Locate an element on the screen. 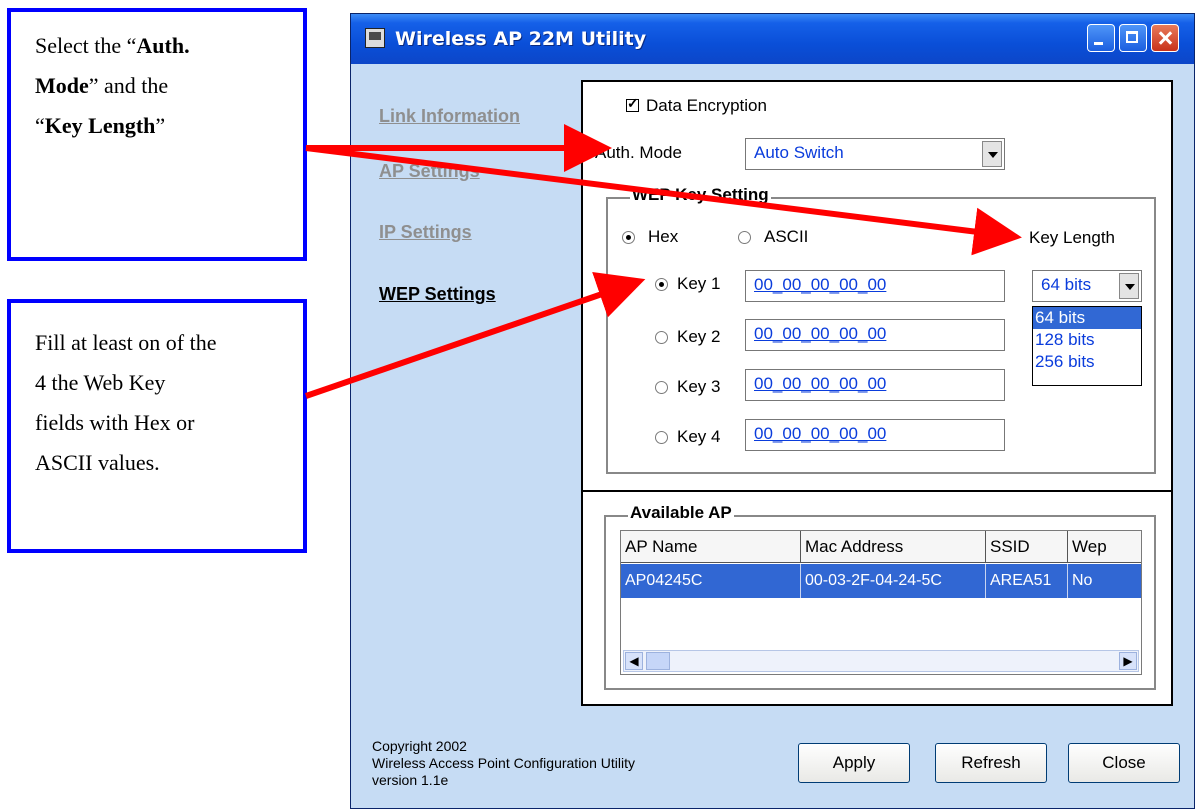  arrow-to-key-length is located at coordinates (663, 200).